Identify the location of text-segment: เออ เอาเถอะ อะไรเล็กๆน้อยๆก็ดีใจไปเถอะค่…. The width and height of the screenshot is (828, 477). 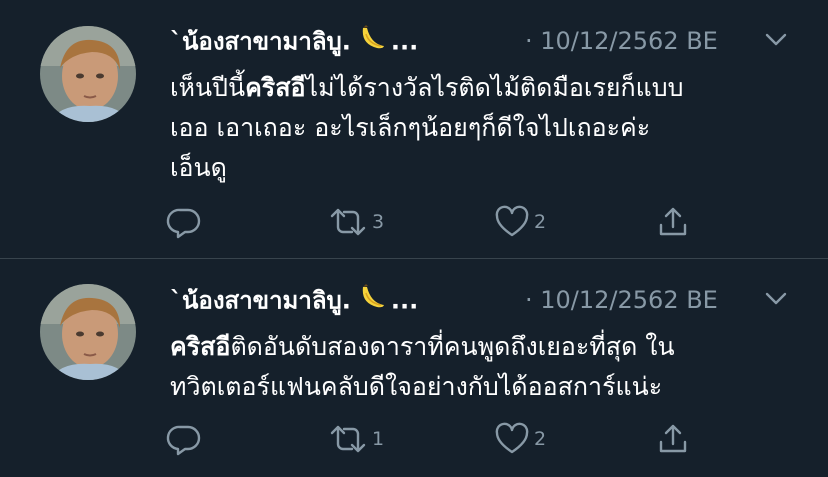
(410, 127).